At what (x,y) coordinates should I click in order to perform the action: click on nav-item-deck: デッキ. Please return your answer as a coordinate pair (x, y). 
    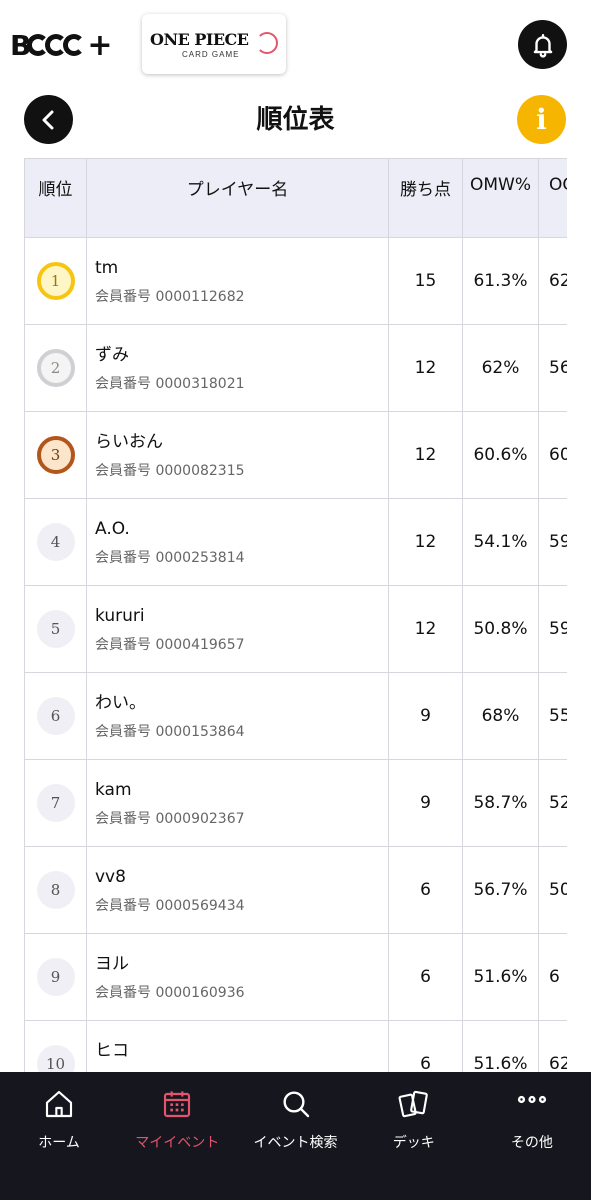
    Looking at the image, I should click on (414, 1136).